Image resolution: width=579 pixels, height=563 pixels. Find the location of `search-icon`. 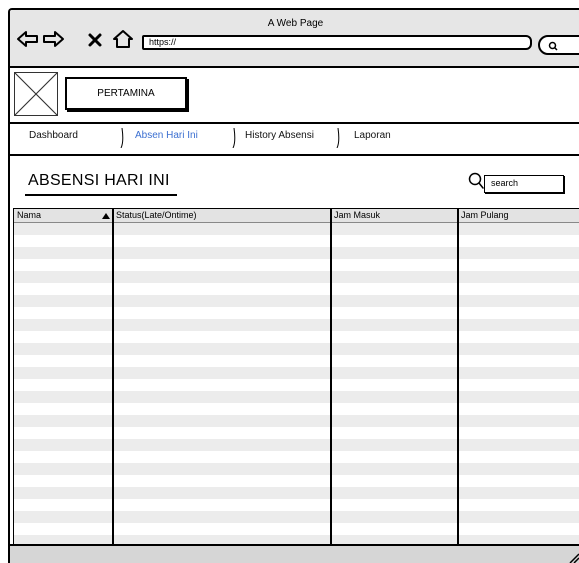

search-icon is located at coordinates (476, 181).